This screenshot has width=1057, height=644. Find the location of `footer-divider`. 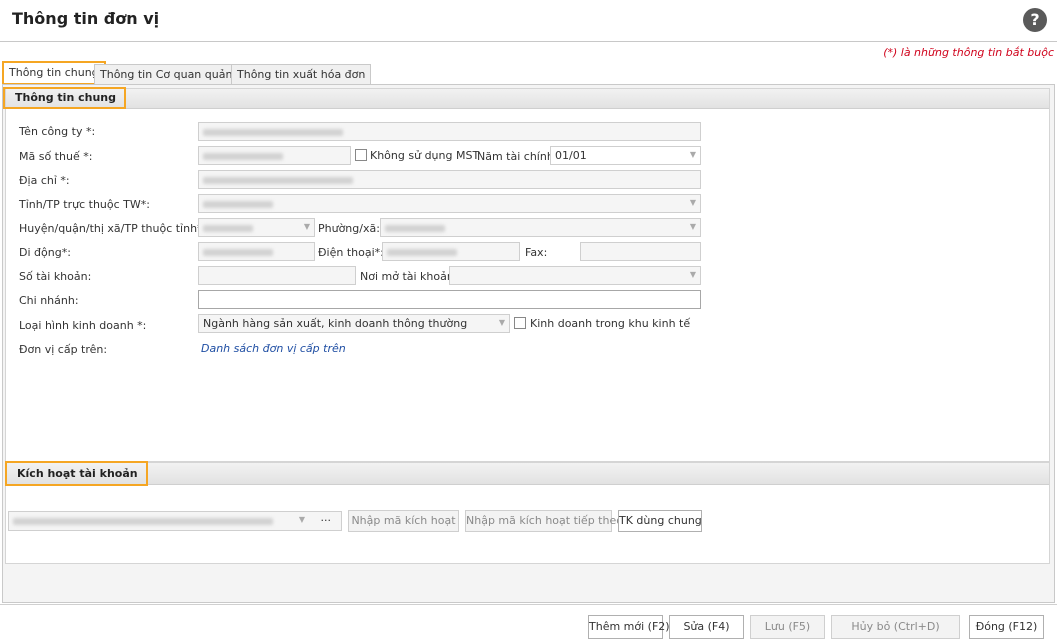

footer-divider is located at coordinates (528, 604).